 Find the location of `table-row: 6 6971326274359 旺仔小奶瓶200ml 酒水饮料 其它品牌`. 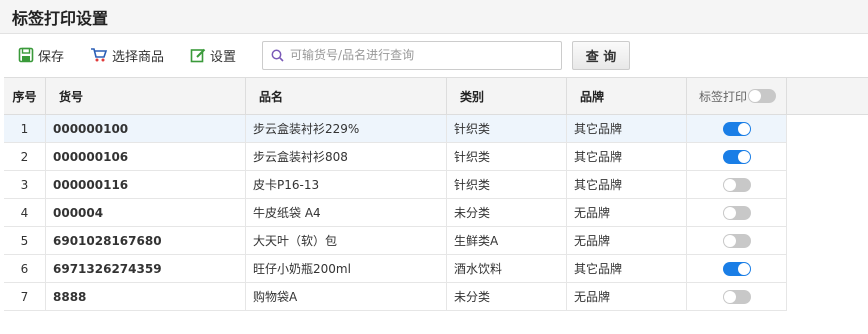

table-row: 6 6971326274359 旺仔小奶瓶200ml 酒水饮料 其它品牌 is located at coordinates (395, 269).